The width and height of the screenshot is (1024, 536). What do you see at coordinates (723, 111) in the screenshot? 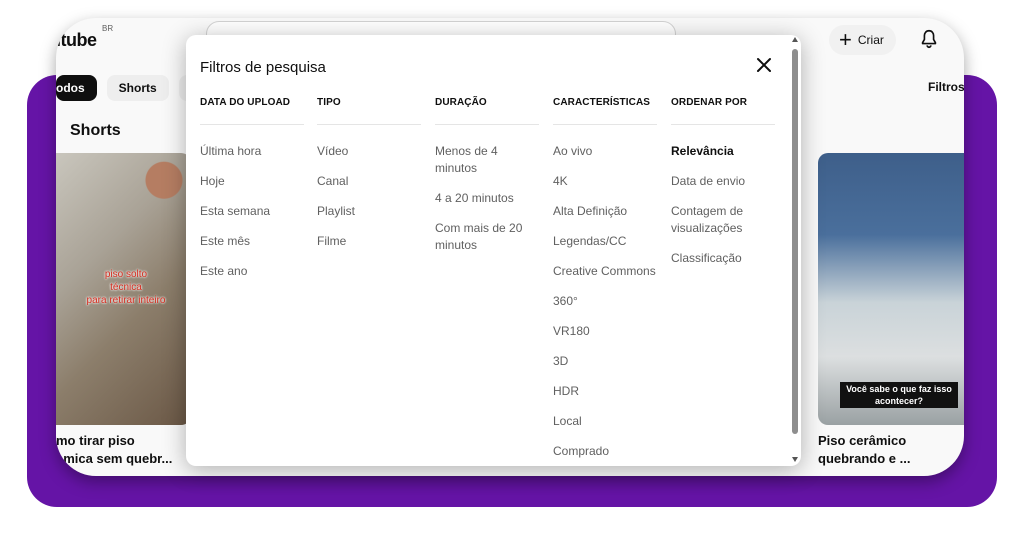
I see `column-heading: ORDENAR POR` at bounding box center [723, 111].